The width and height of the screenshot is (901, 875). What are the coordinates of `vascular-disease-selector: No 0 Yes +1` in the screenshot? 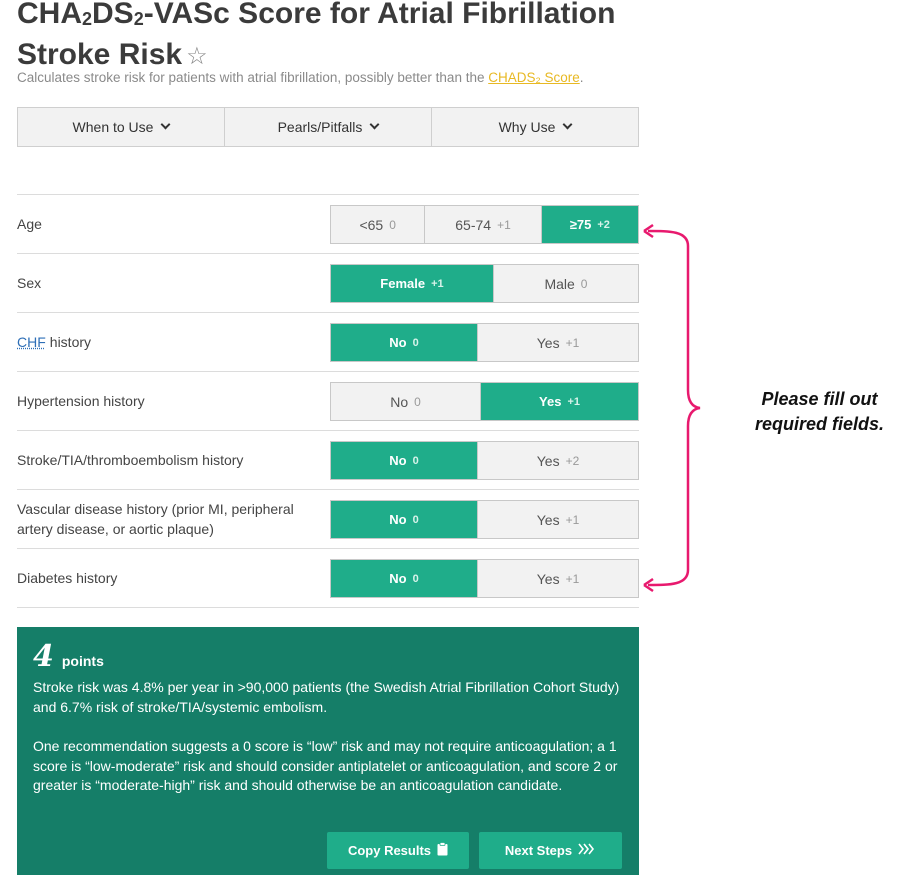 It's located at (484, 519).